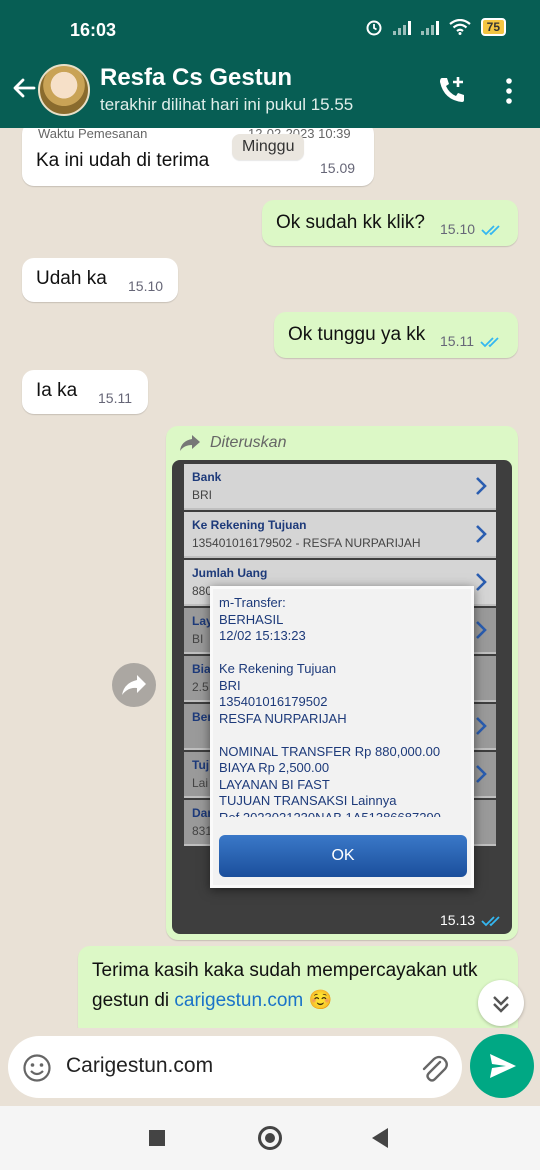 The image size is (540, 1170). I want to click on scroll-to-bottom-button, so click(501, 1003).